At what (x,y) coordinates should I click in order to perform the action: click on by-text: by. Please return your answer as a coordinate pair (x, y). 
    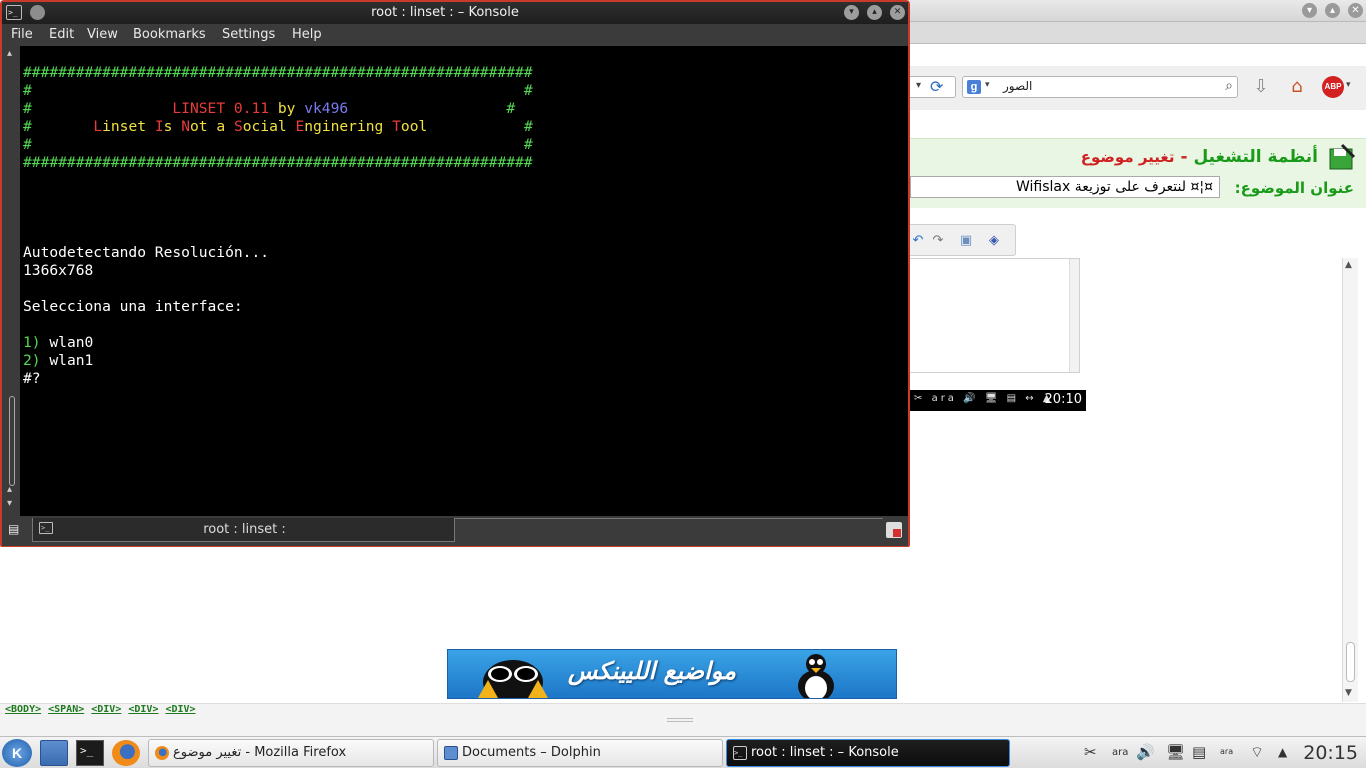
    Looking at the image, I should click on (286, 108).